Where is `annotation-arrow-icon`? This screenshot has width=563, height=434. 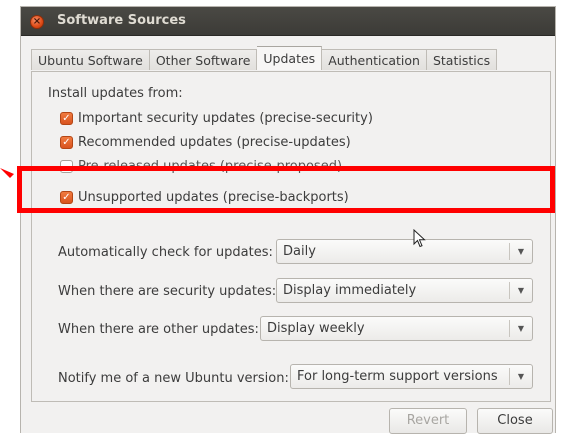 annotation-arrow-icon is located at coordinates (7, 173).